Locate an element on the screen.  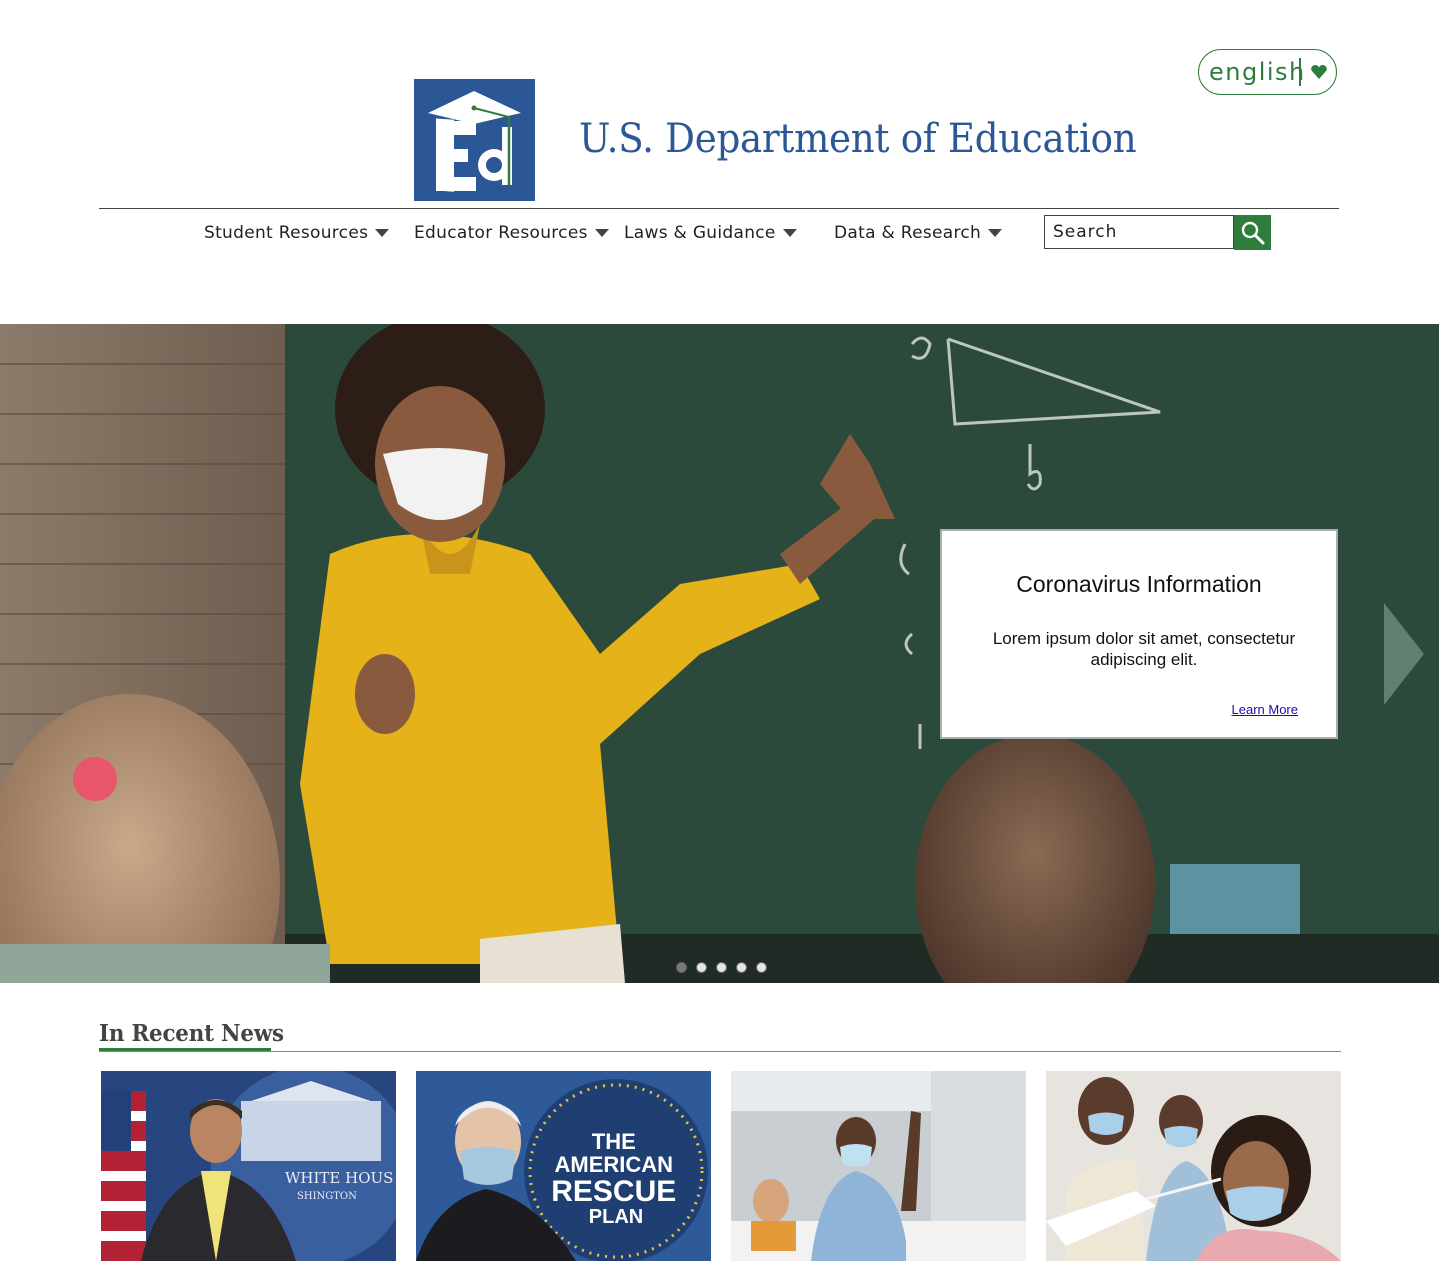
news-card-2-line: PLAN is located at coordinates (616, 1217).